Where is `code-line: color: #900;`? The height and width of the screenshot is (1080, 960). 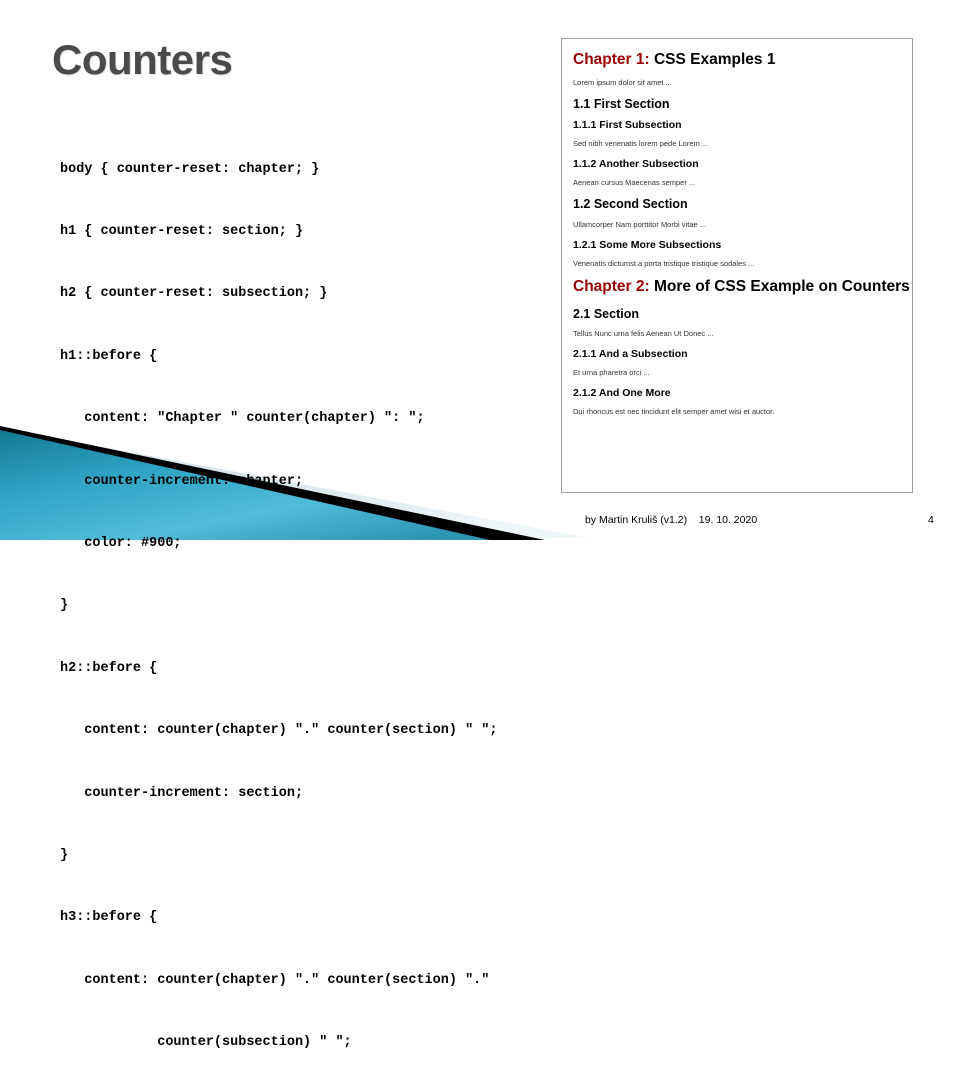
code-line: color: #900; is located at coordinates (121, 543).